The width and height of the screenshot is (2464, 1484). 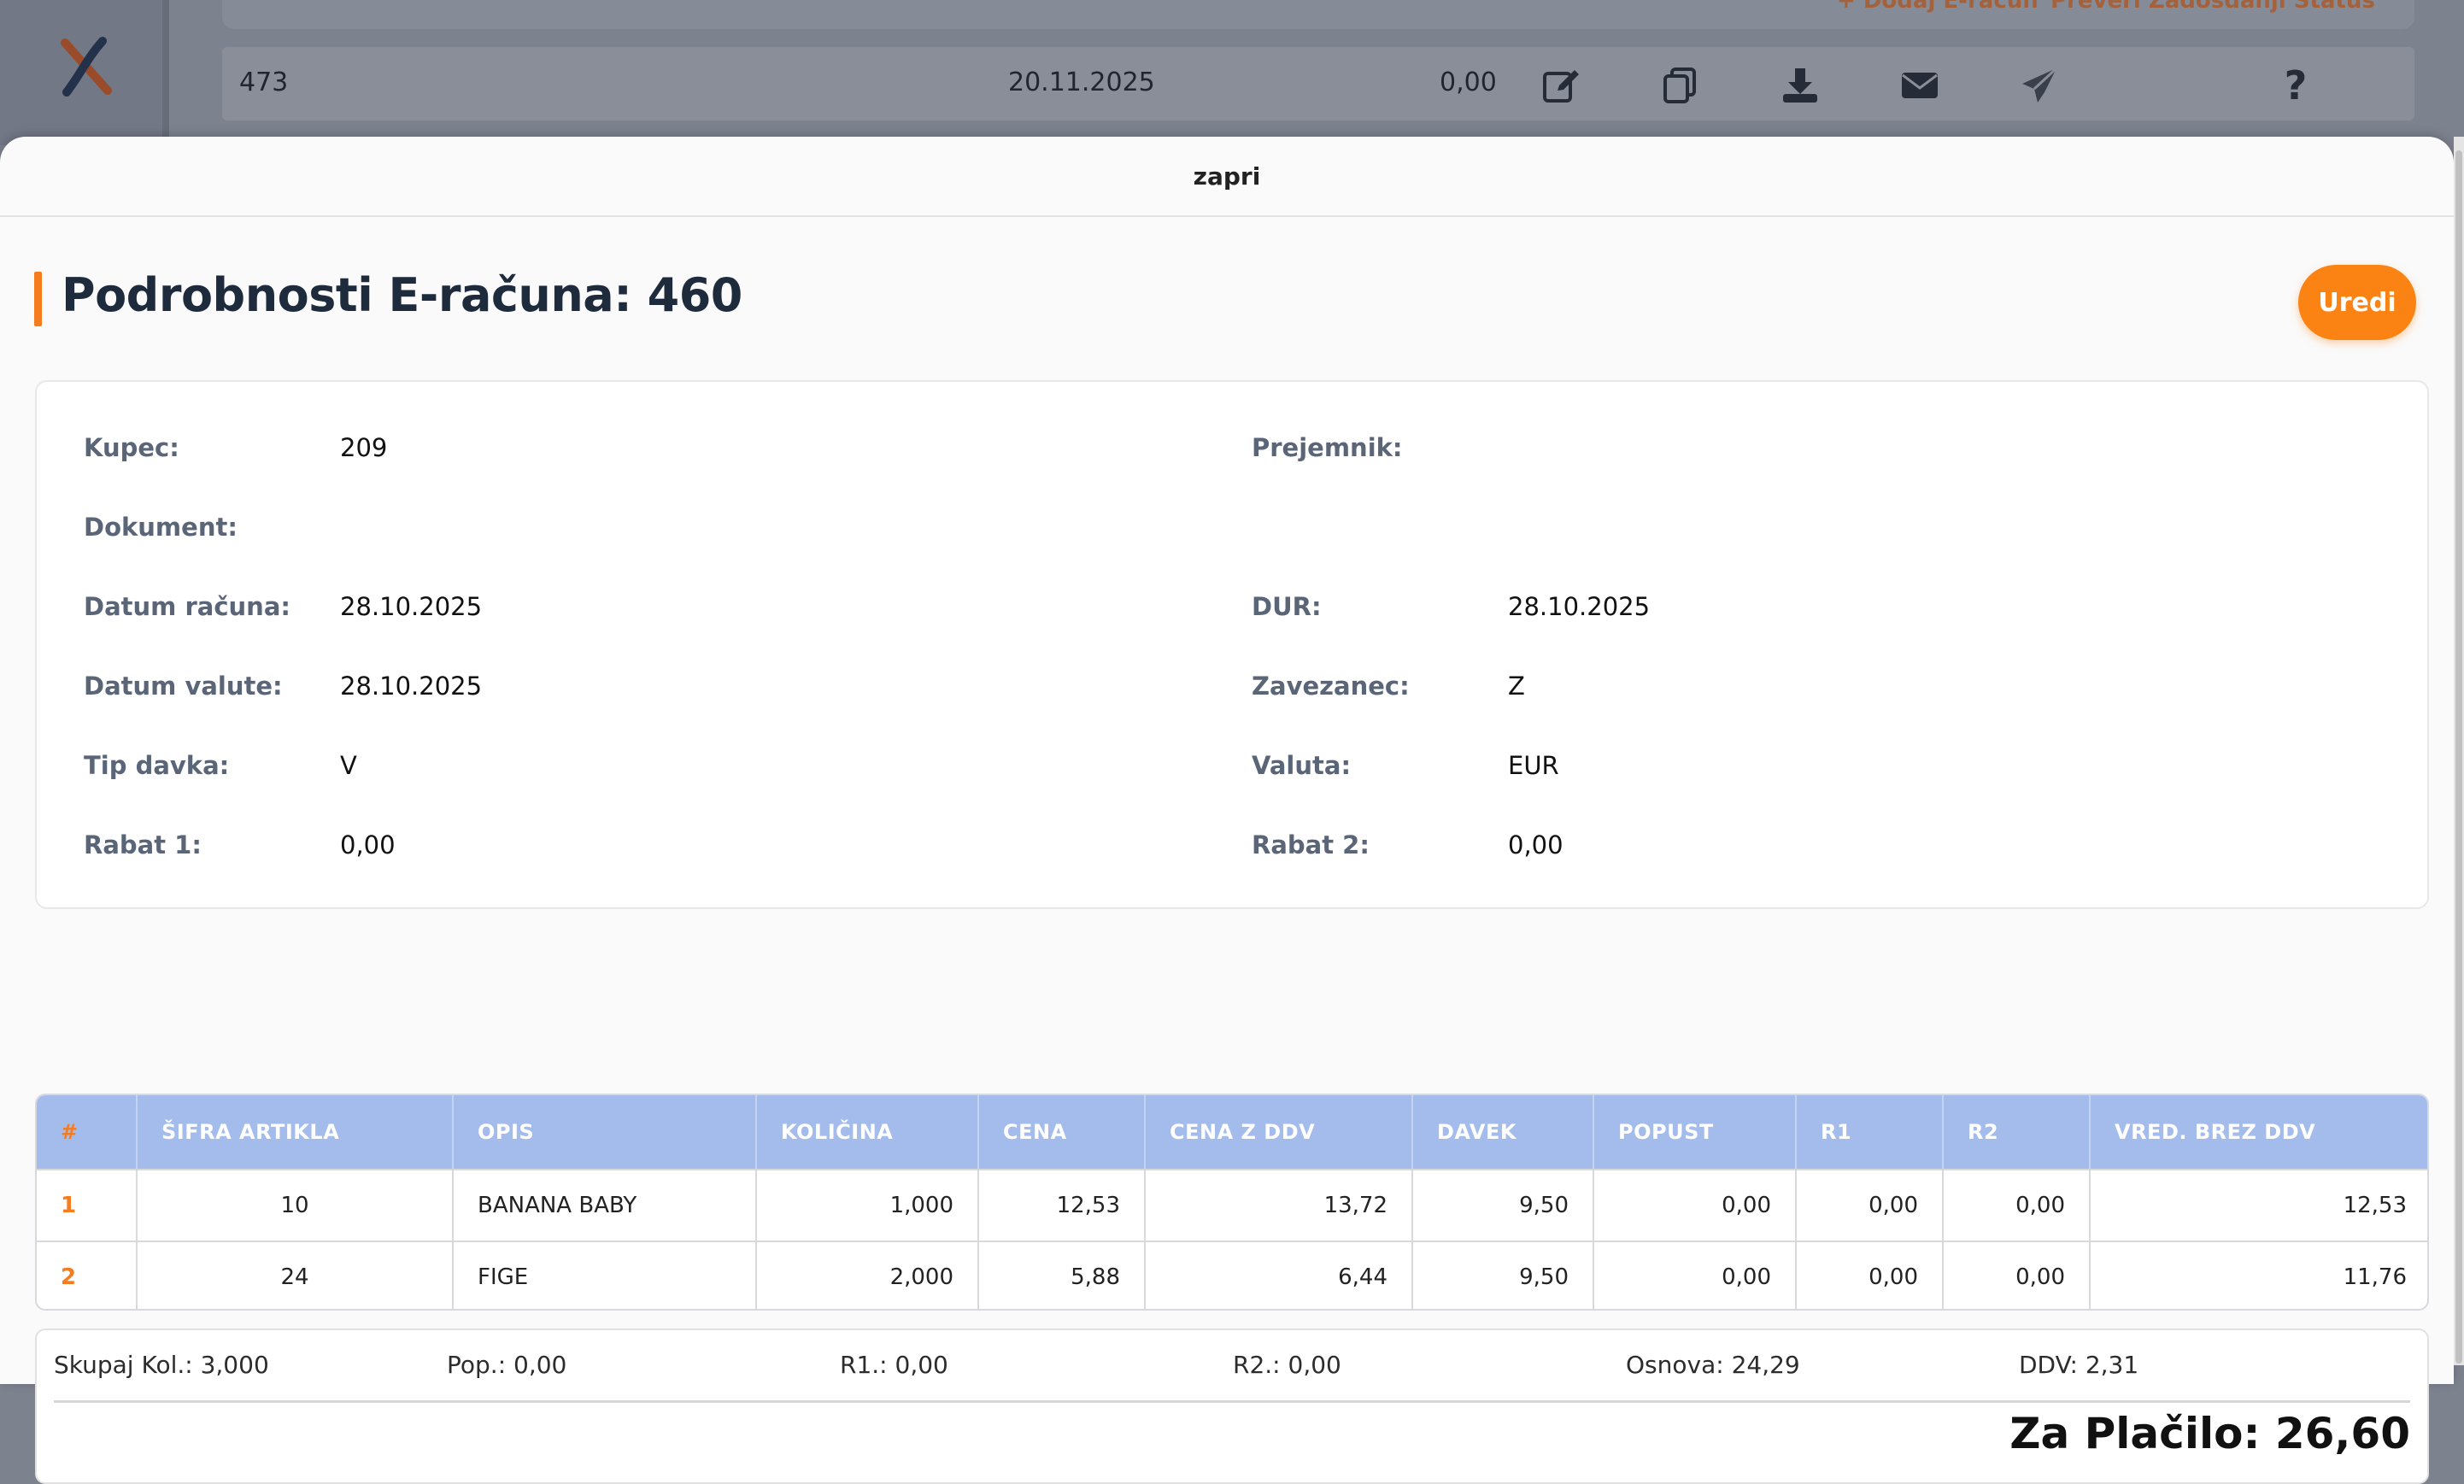 What do you see at coordinates (1920, 85) in the screenshot?
I see `envelope-icon` at bounding box center [1920, 85].